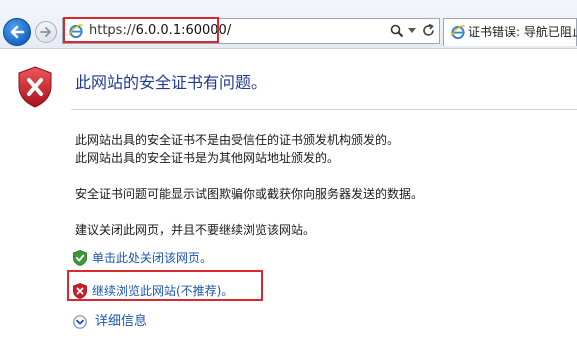  I want to click on back-arrow-icon, so click(17, 32).